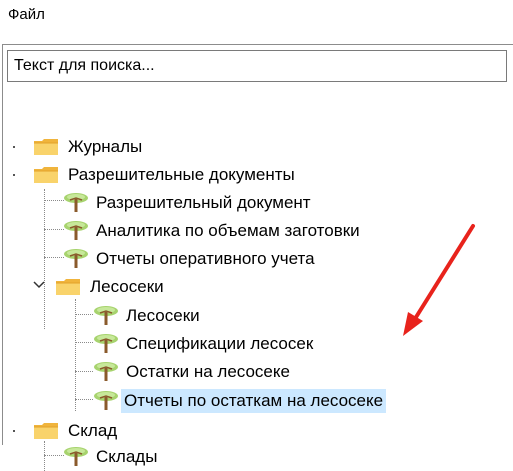 This screenshot has width=513, height=471. What do you see at coordinates (413, 324) in the screenshot?
I see `arrow-head` at bounding box center [413, 324].